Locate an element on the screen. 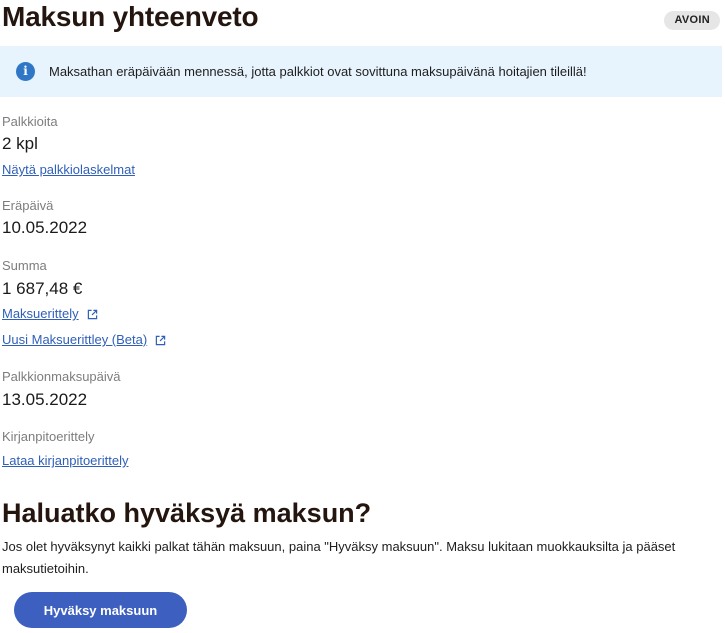 This screenshot has height=633, width=725. payment-breakdown-link: Maksuerittely is located at coordinates (50, 314).